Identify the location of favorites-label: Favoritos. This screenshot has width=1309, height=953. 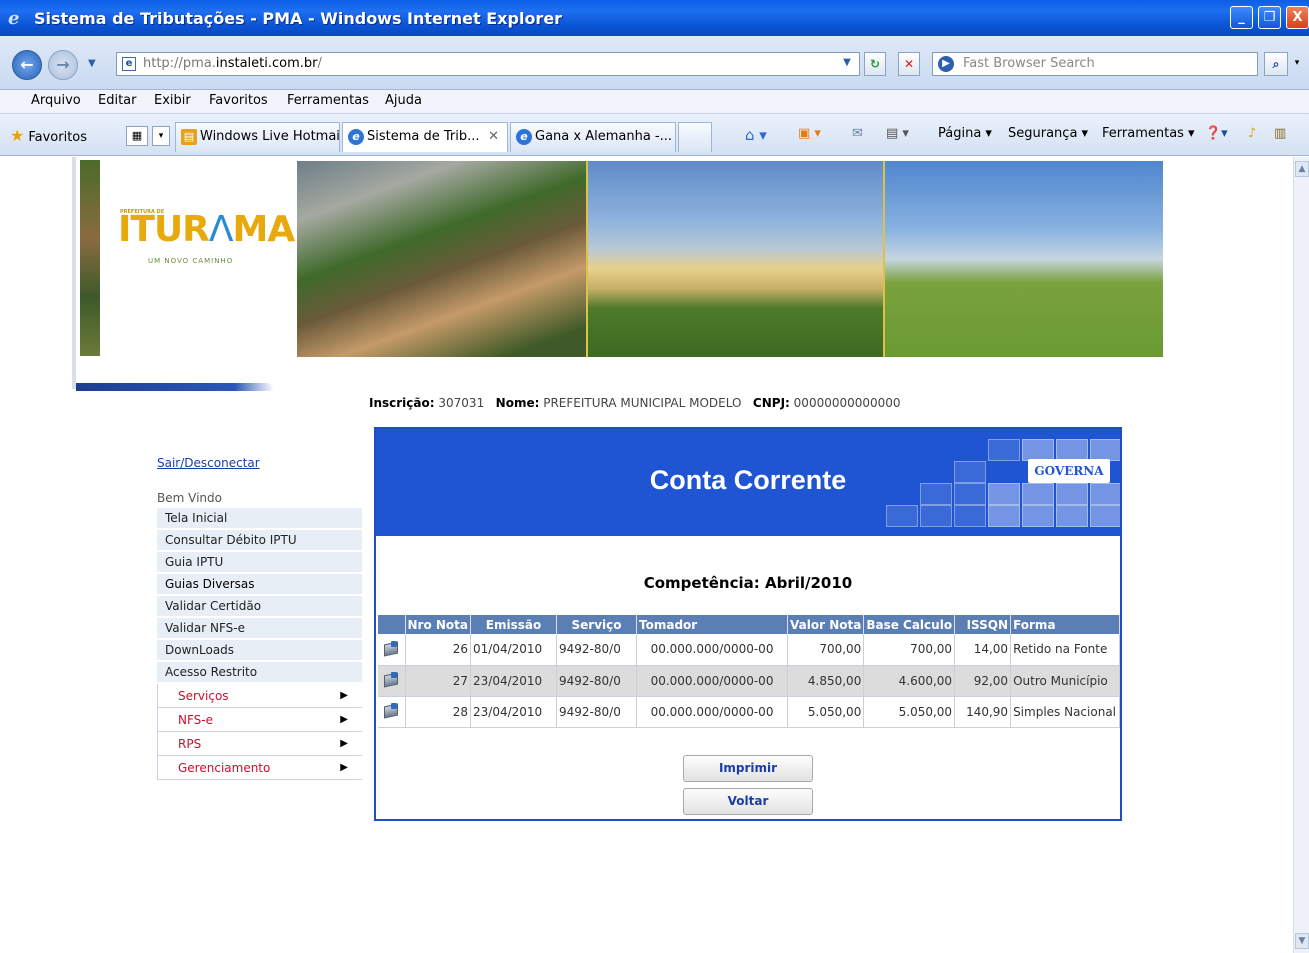
(58, 137).